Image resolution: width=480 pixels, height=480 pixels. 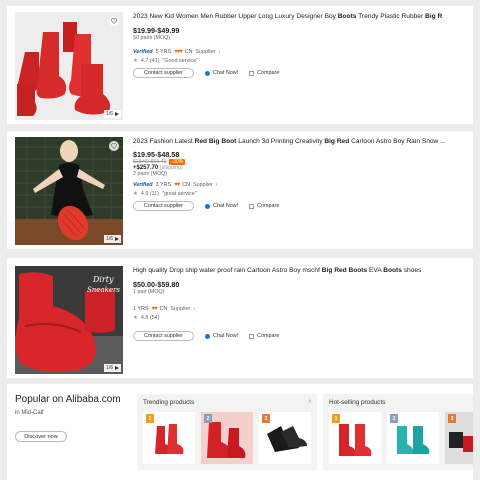 What do you see at coordinates (150, 318) in the screenshot?
I see `supplier-rating: 4.8 (54)` at bounding box center [150, 318].